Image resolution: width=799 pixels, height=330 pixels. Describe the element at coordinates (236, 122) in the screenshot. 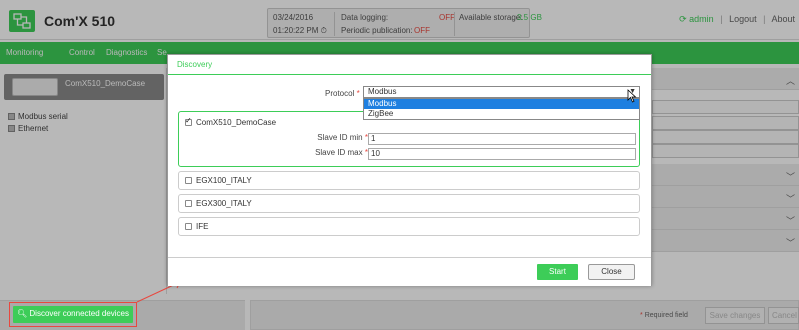

I see `device-name: ComX510_DemoCase` at that location.